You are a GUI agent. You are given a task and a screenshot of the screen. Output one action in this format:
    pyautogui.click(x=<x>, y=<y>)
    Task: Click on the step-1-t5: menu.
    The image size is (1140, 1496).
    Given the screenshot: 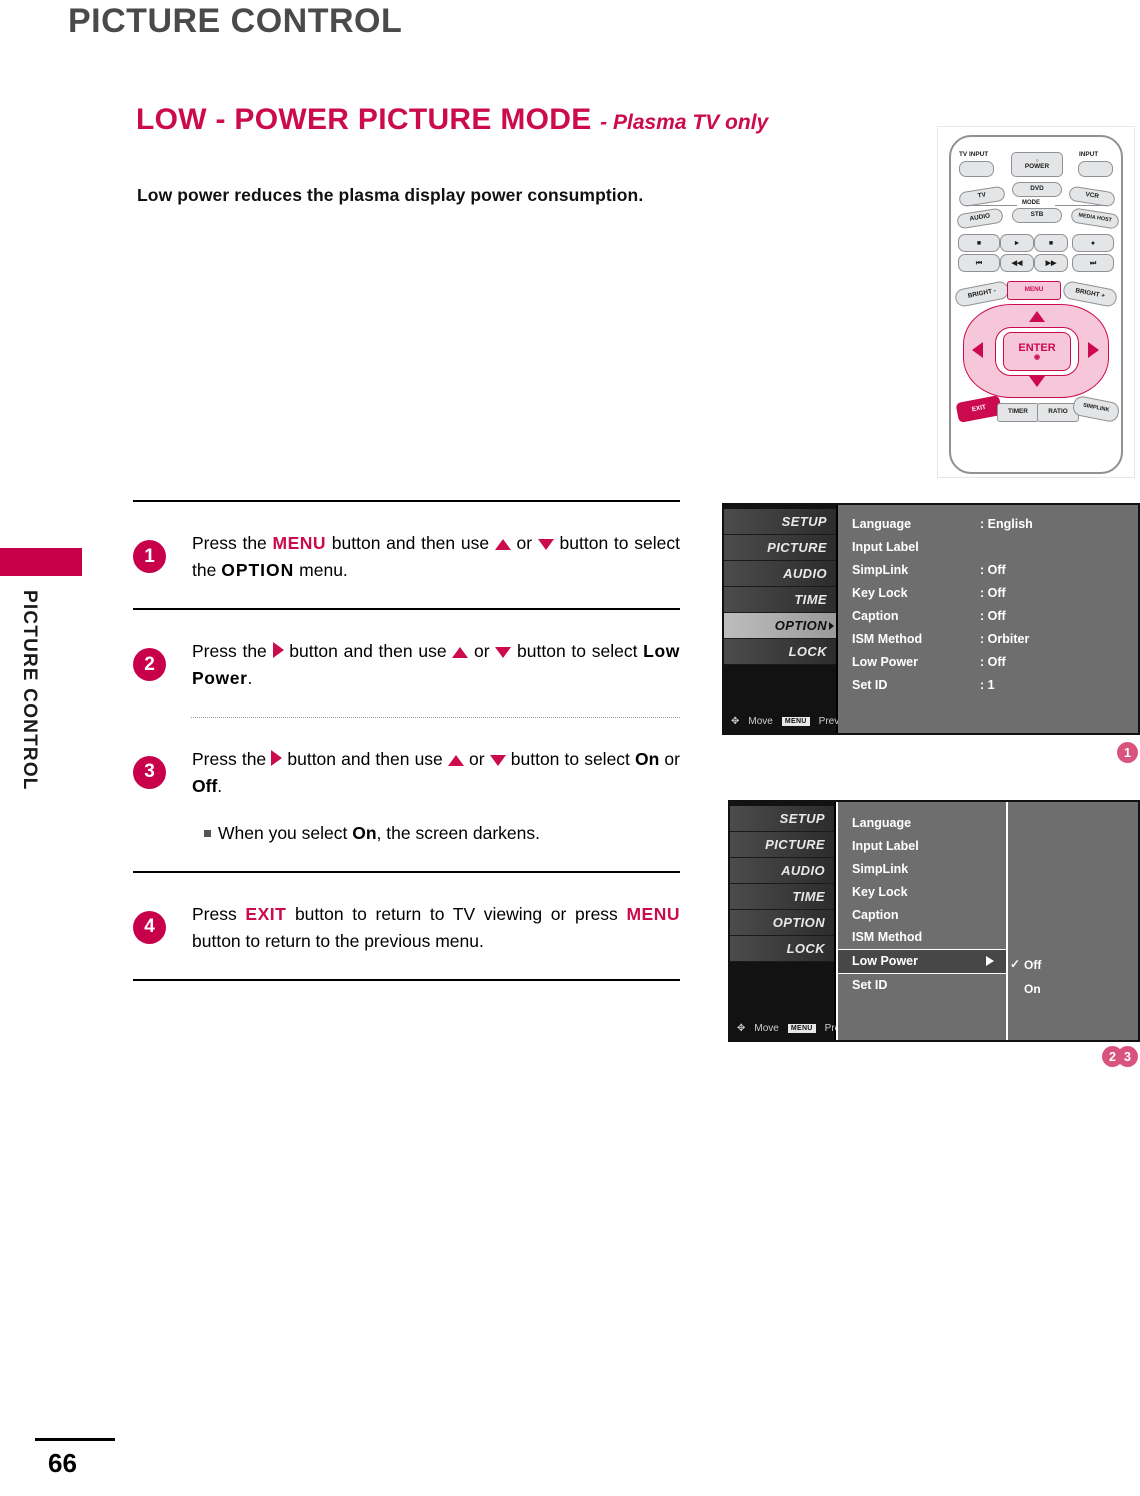 What is the action you would take?
    pyautogui.click(x=321, y=570)
    